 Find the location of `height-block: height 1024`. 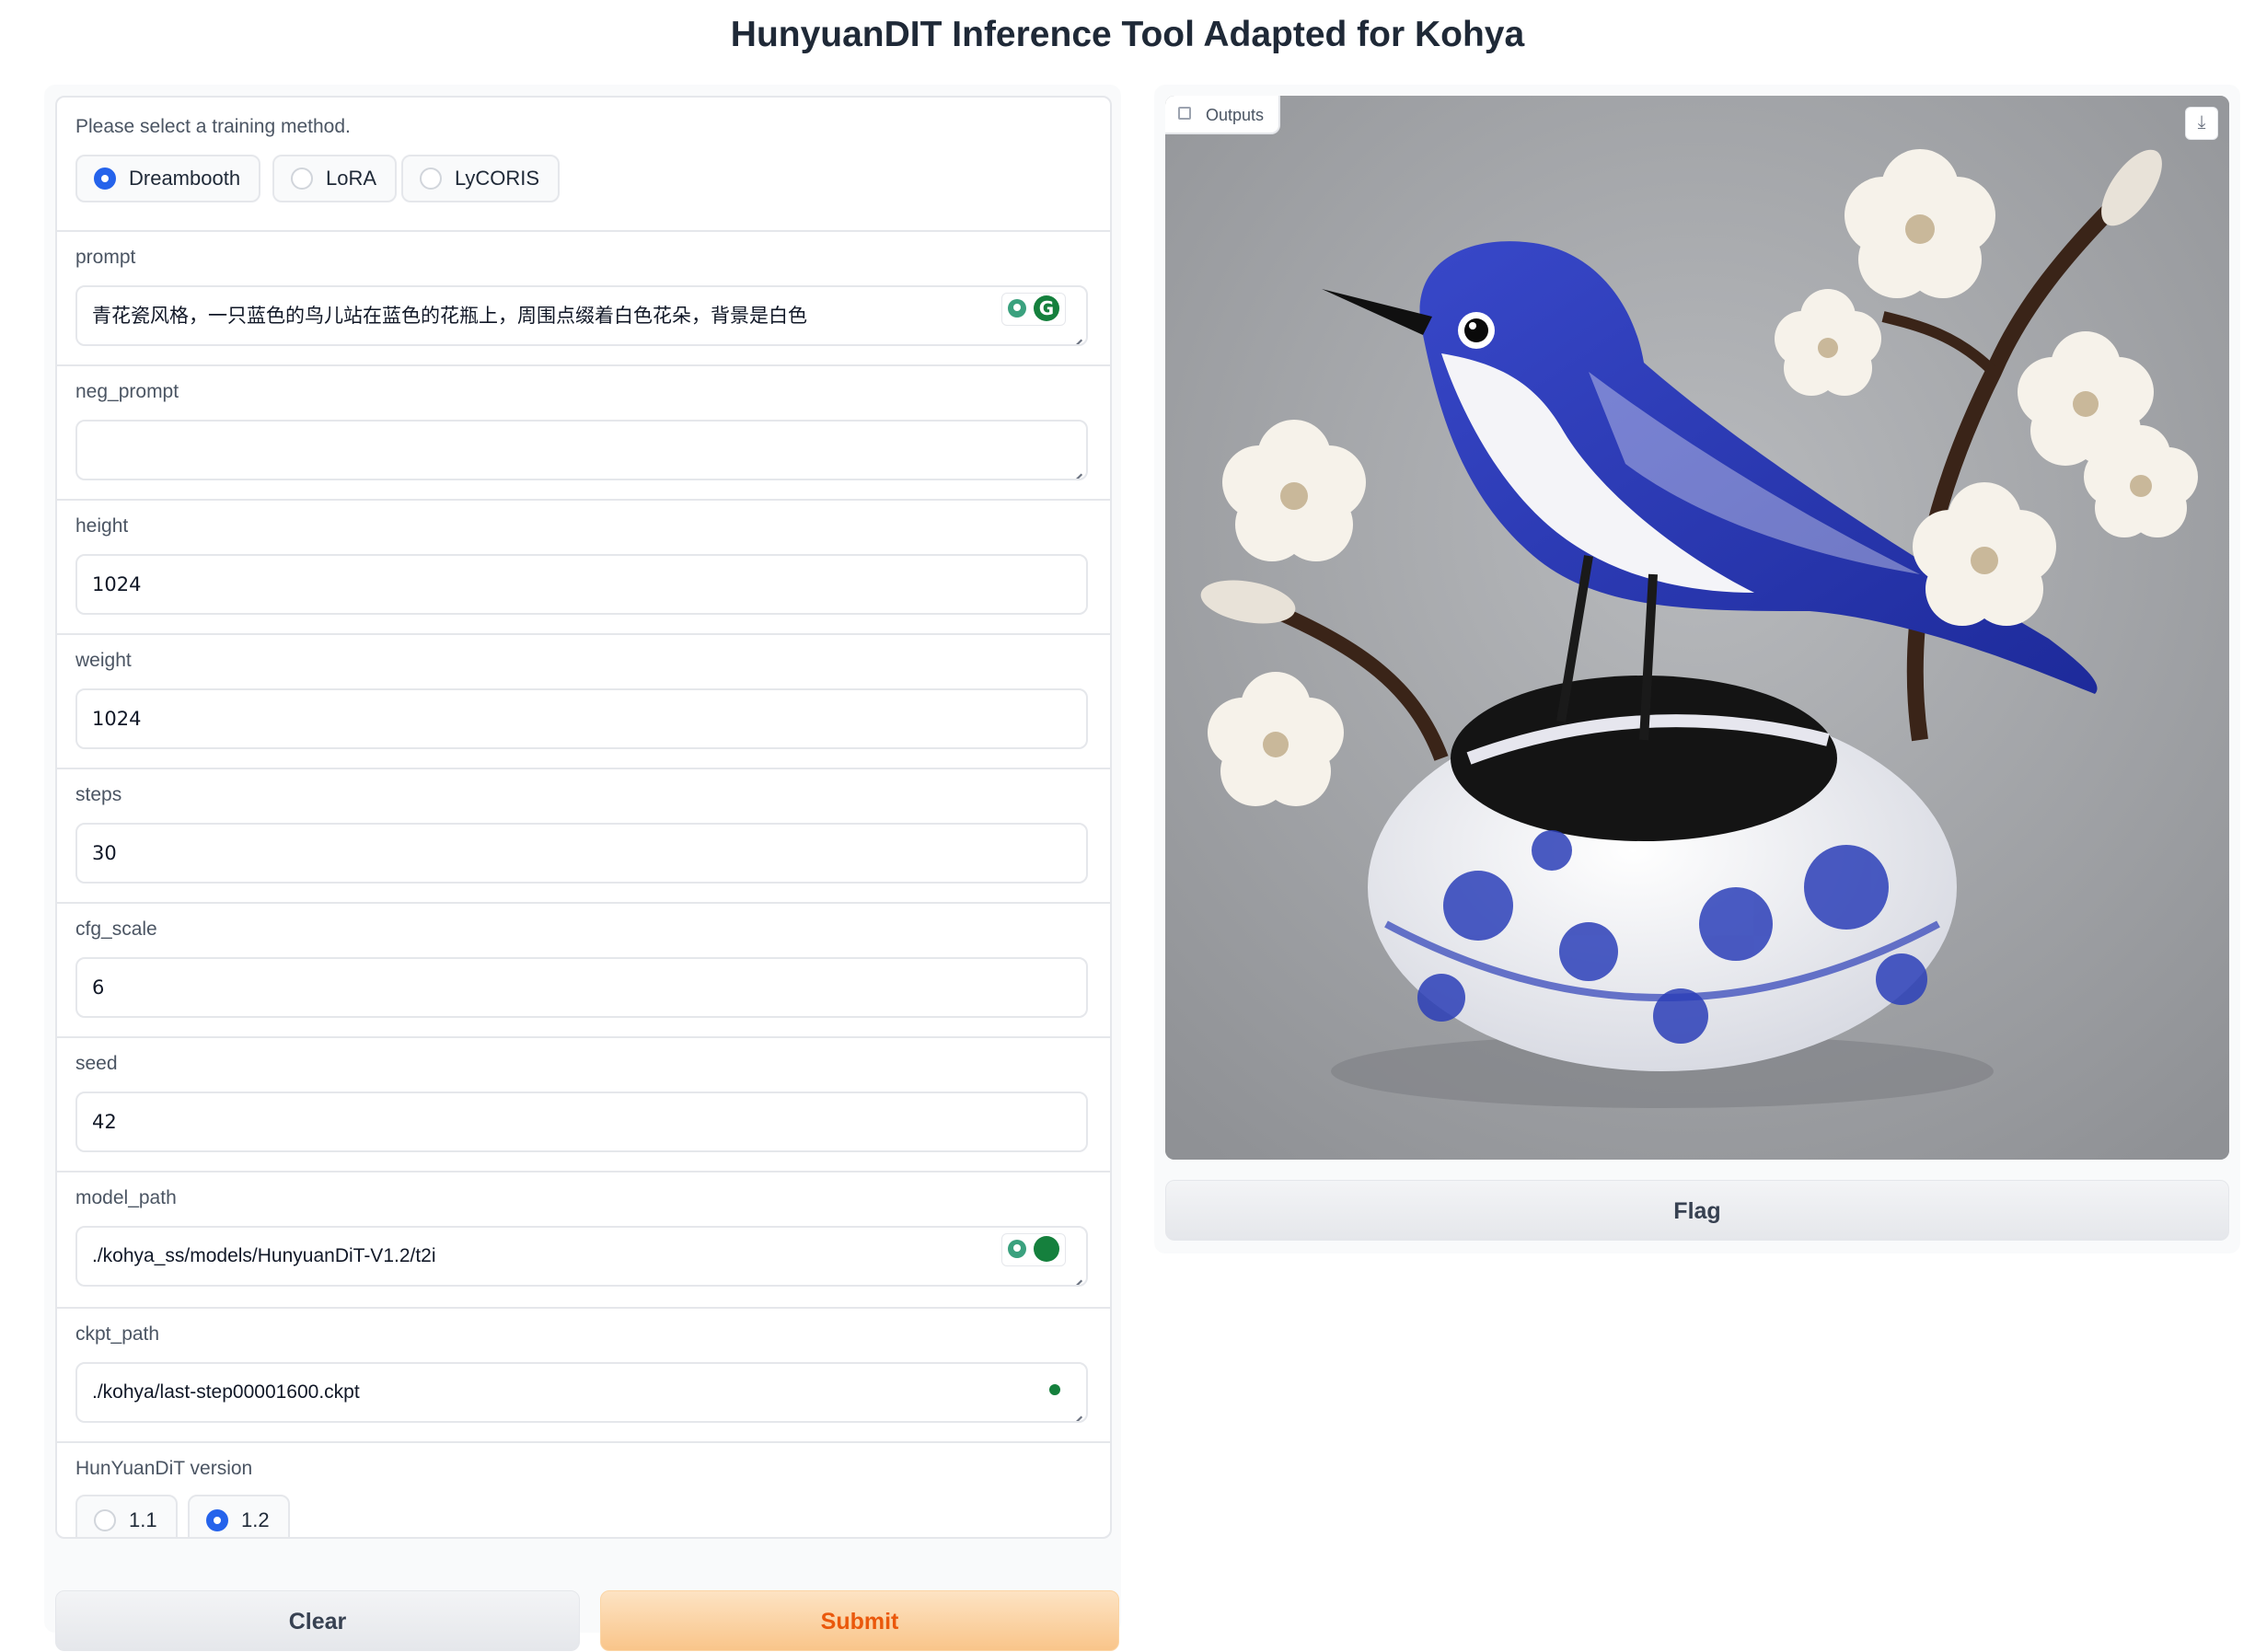

height-block: height 1024 is located at coordinates (583, 567).